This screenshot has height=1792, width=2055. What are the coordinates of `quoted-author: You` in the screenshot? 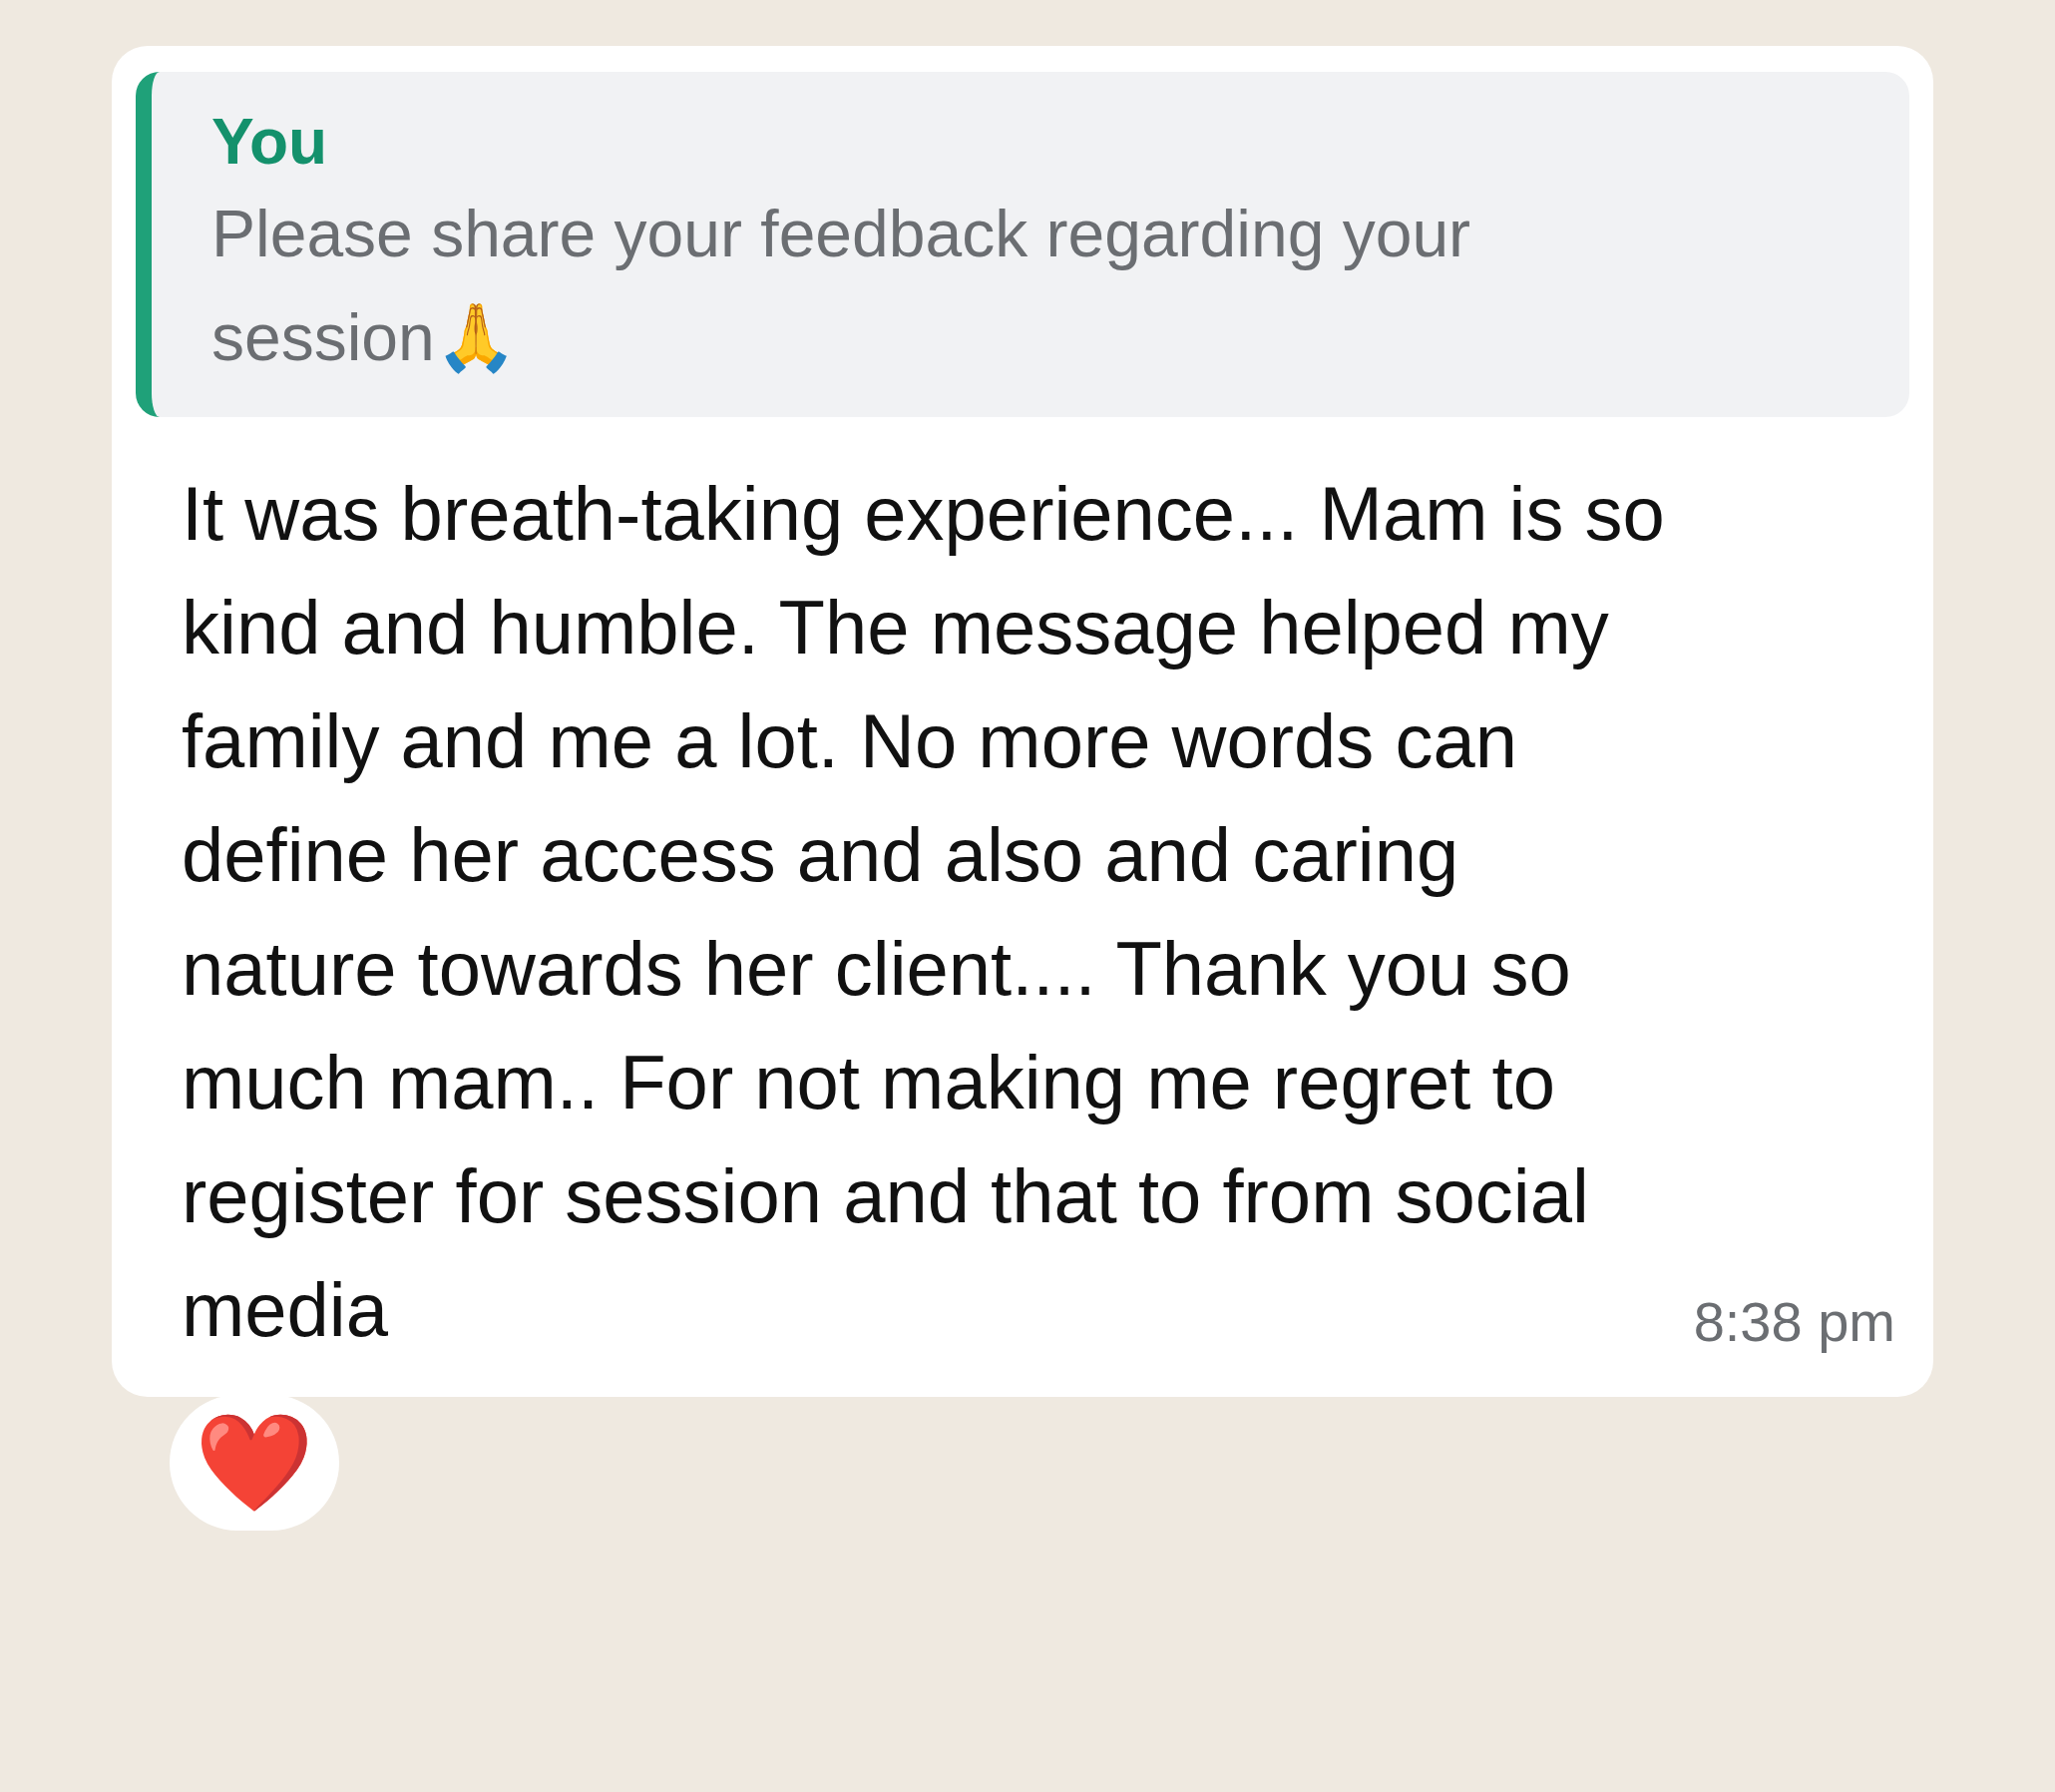 It's located at (270, 142).